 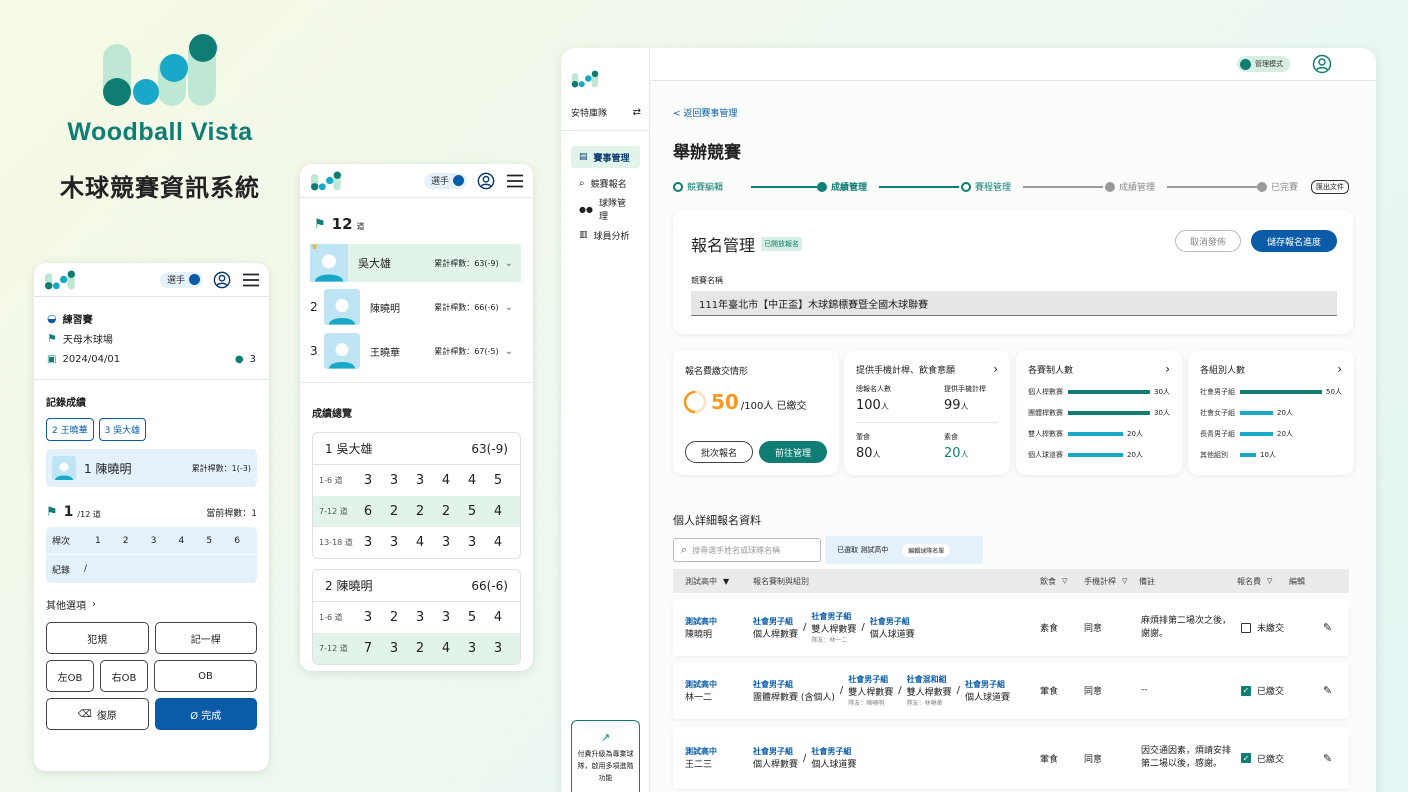 I want to click on bar-list: 個人桿數賽 30人 團體桿數賽 30人 雙人桿數賽 20人 個人球道賽 20人, so click(x=1103, y=423).